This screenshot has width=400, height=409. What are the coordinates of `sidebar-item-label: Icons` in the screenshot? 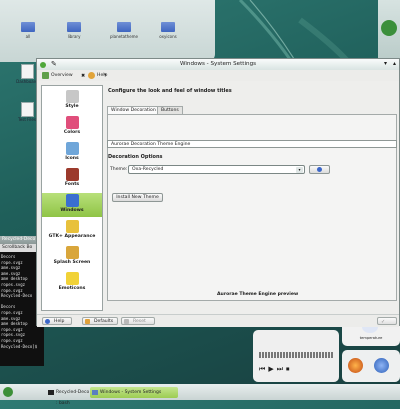 It's located at (72, 158).